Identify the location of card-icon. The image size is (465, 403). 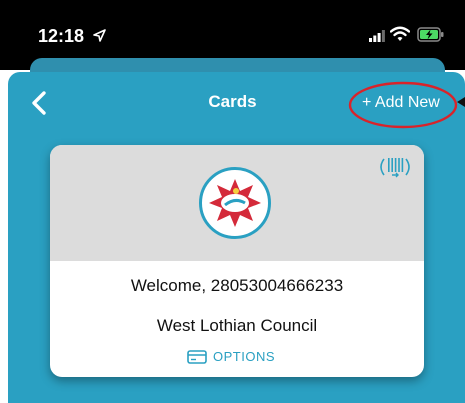
(197, 357).